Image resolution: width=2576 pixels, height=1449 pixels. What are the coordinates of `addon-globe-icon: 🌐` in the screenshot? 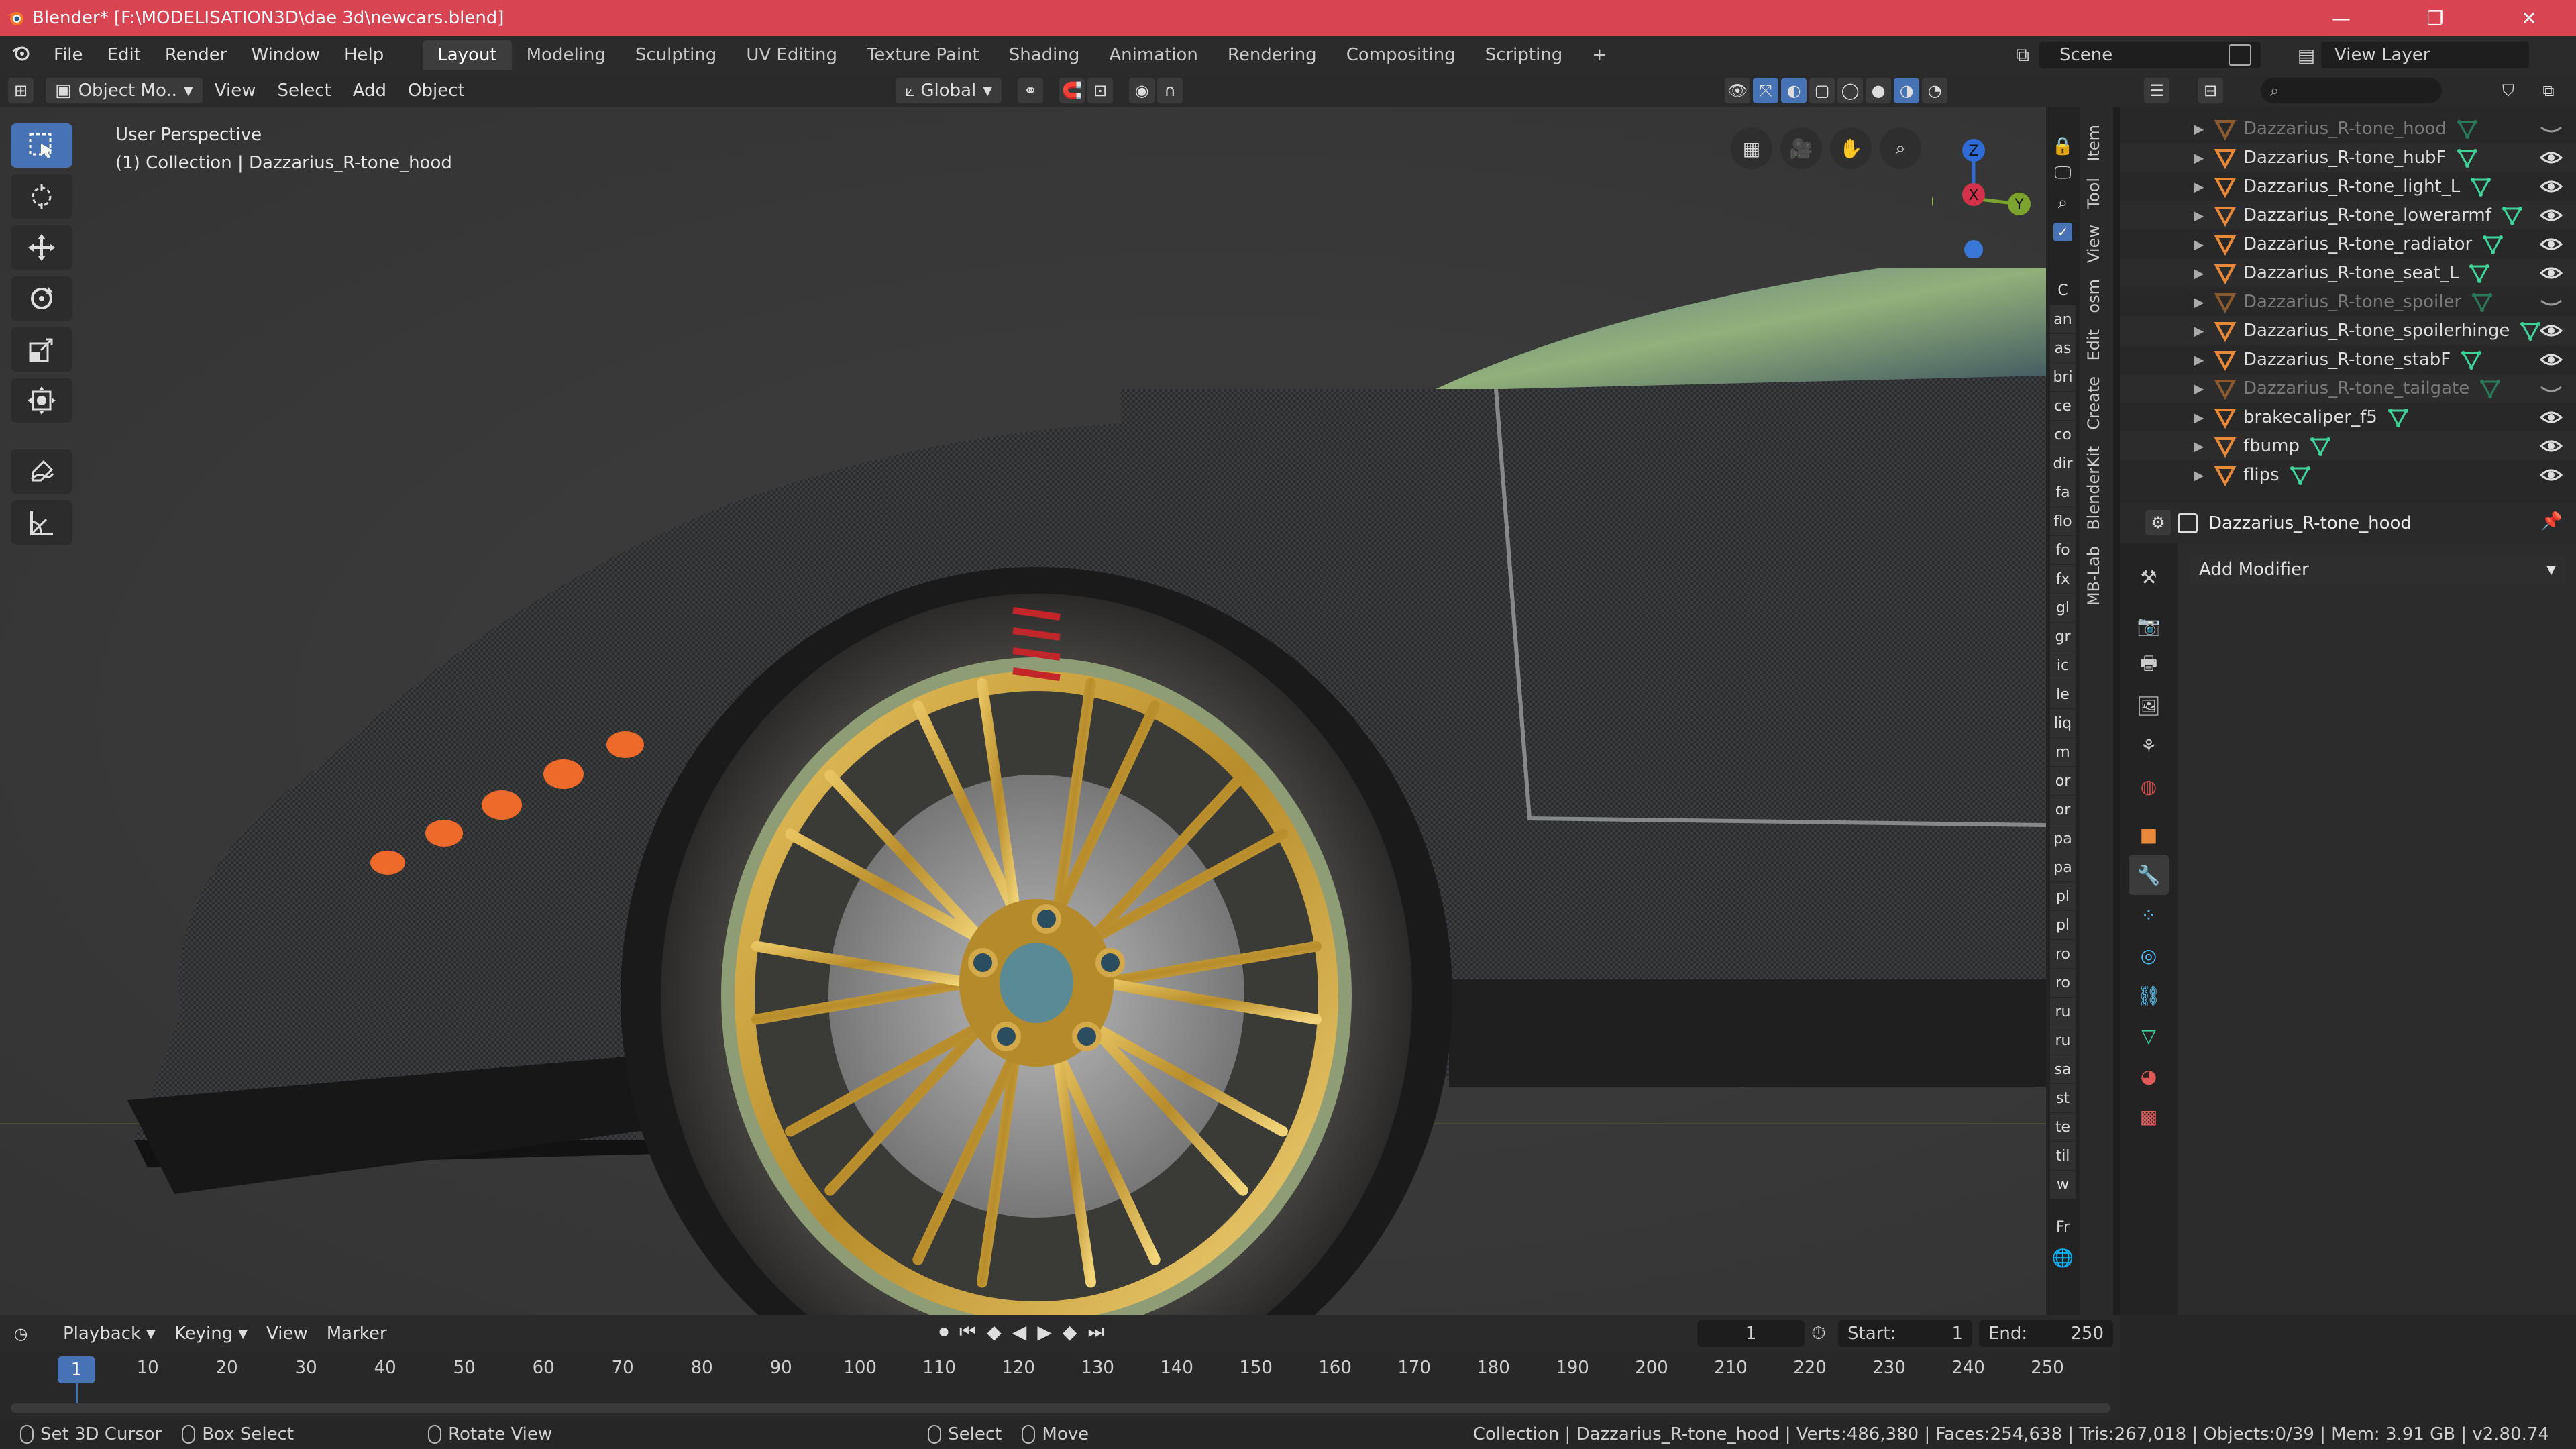 It's located at (2063, 1258).